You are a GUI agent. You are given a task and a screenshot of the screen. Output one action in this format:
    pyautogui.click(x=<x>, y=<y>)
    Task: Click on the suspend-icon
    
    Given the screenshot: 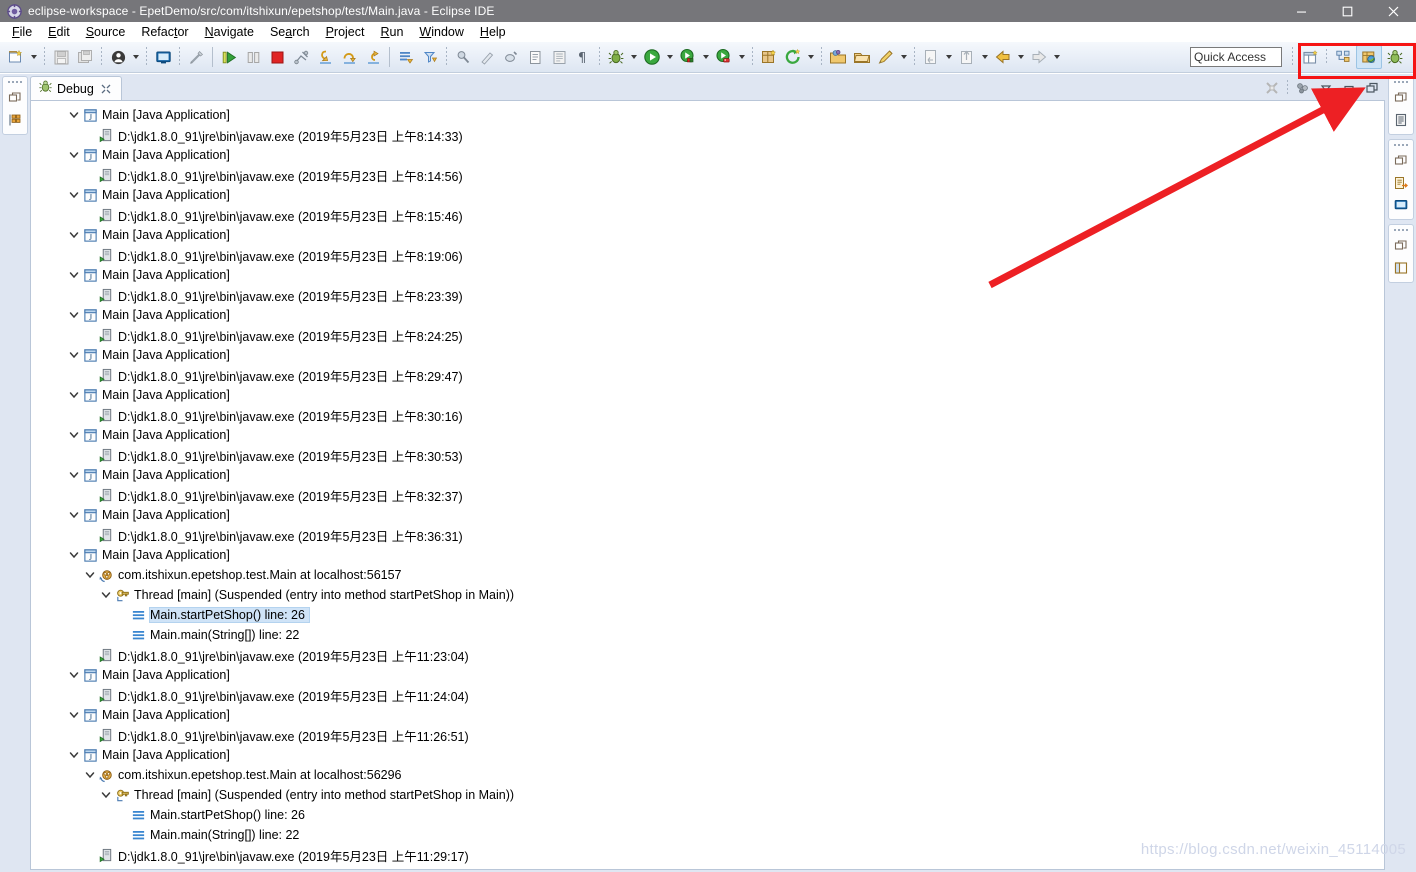 What is the action you would take?
    pyautogui.click(x=253, y=57)
    